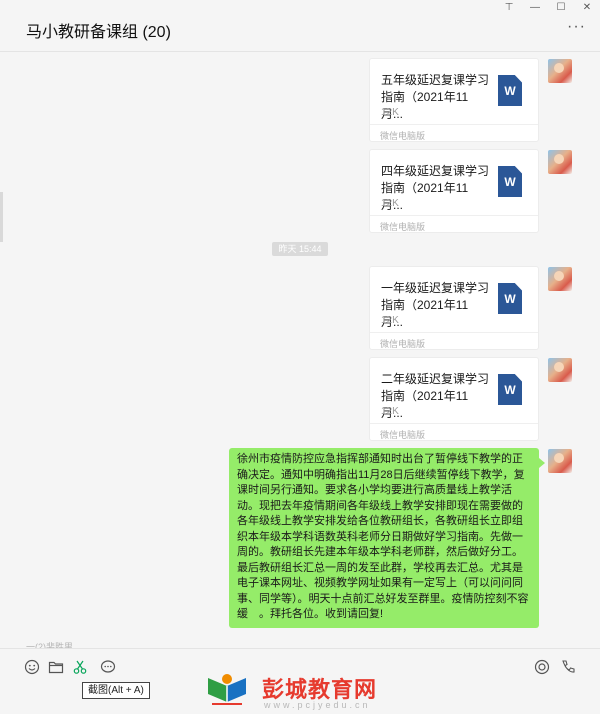  Describe the element at coordinates (576, 27) in the screenshot. I see `more-options-button: ···` at that location.